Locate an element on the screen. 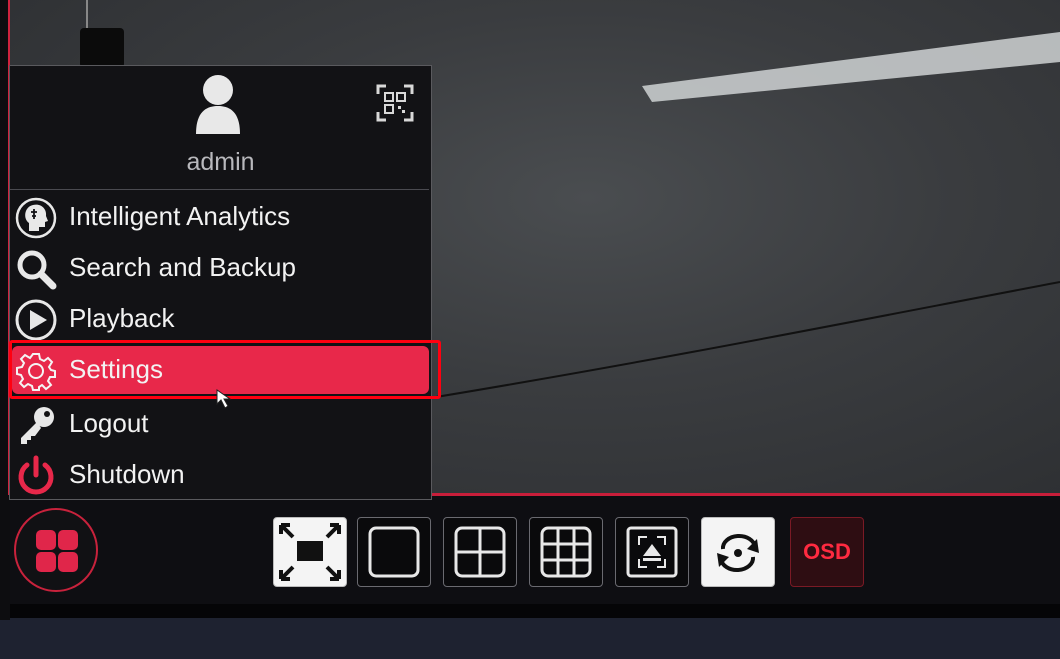  sequence-icon is located at coordinates (652, 552).